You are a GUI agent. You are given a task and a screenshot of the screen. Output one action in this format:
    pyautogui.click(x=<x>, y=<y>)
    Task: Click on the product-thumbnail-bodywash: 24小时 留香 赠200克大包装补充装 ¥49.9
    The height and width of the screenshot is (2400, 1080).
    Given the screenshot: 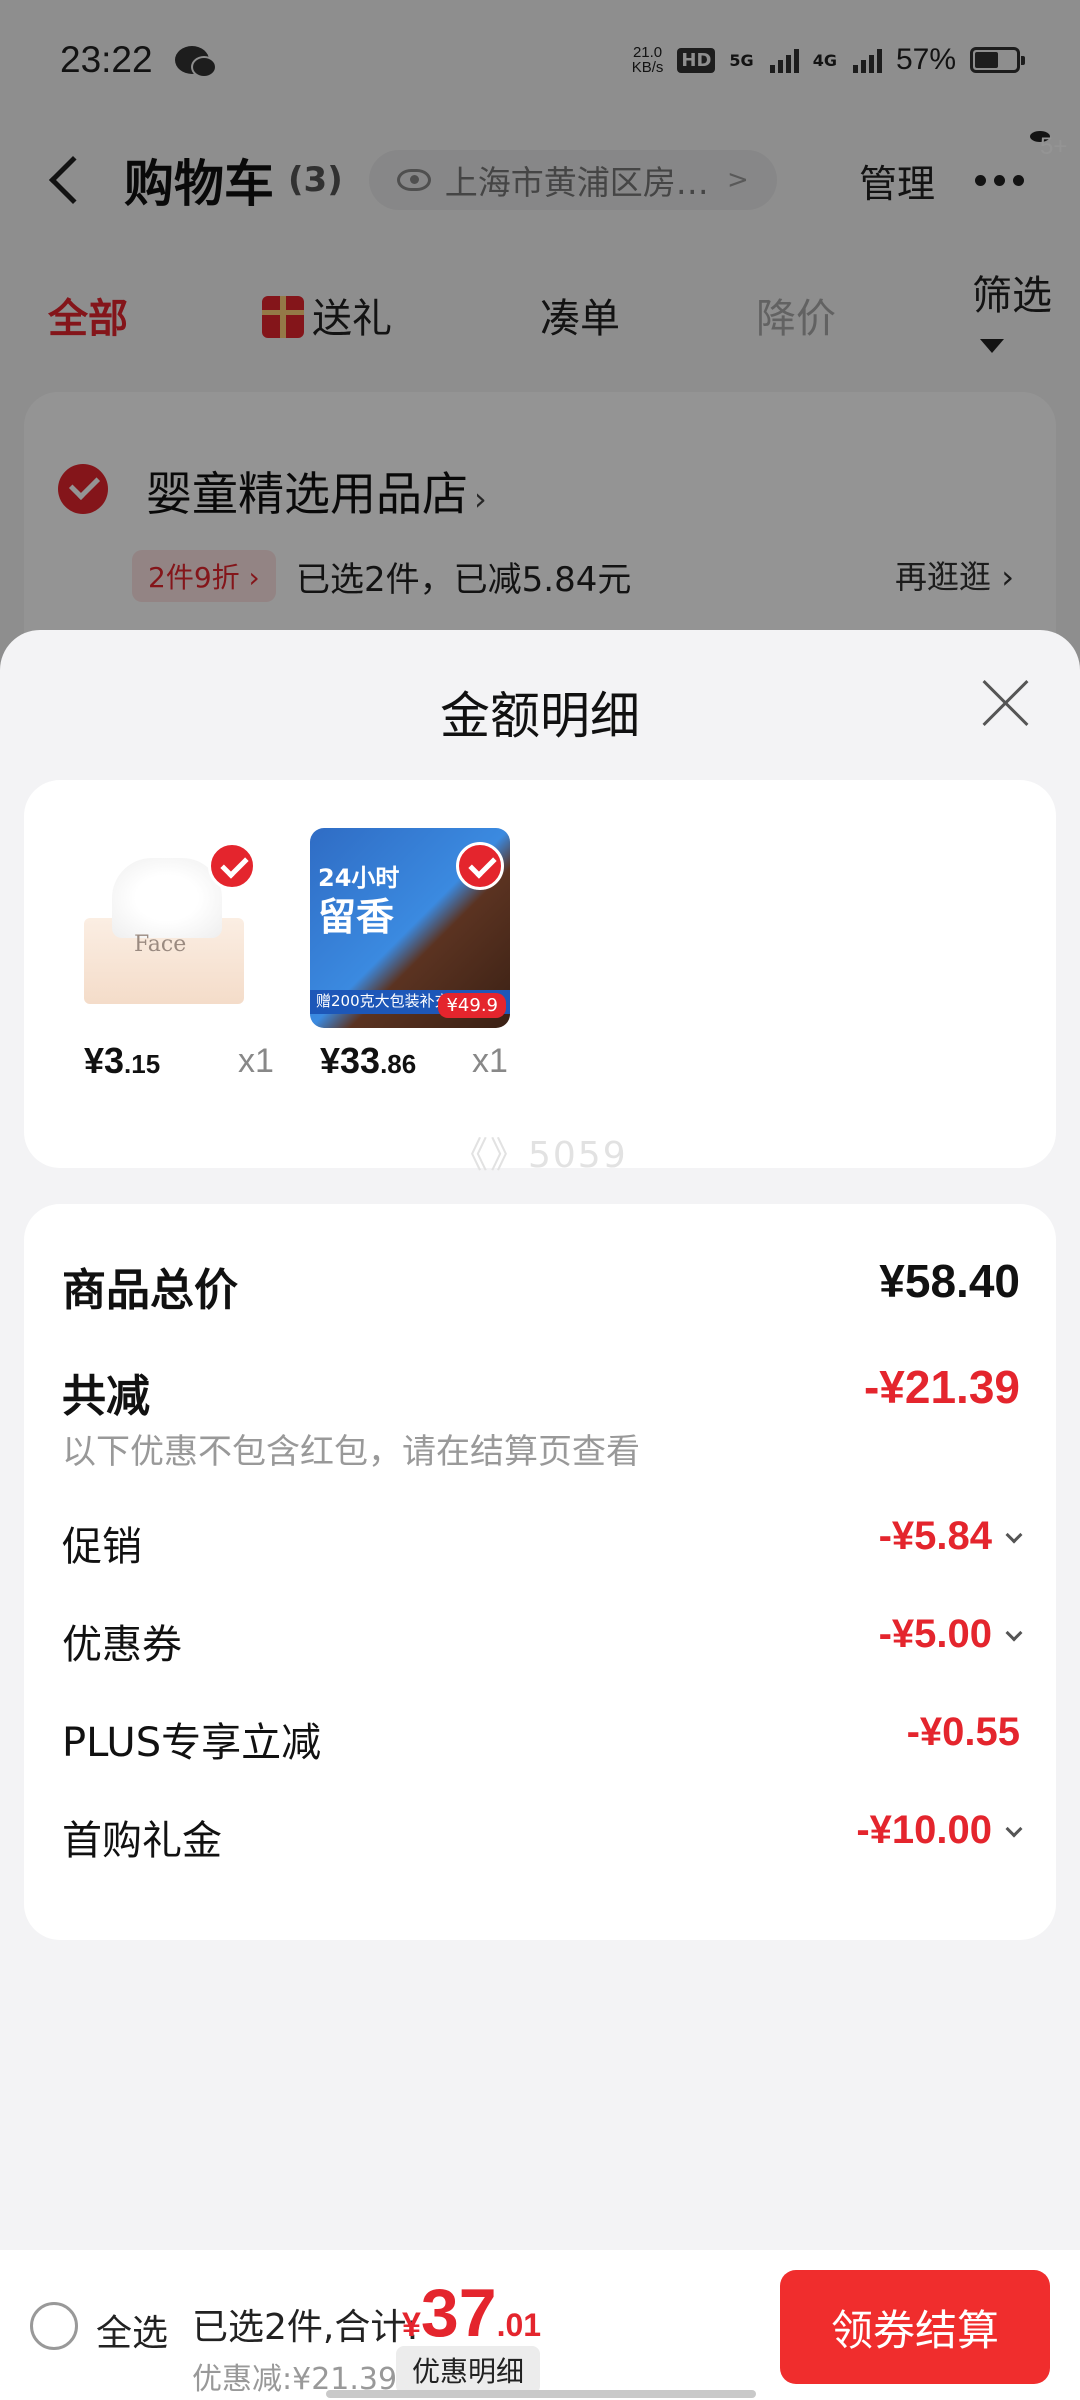 What is the action you would take?
    pyautogui.click(x=410, y=928)
    